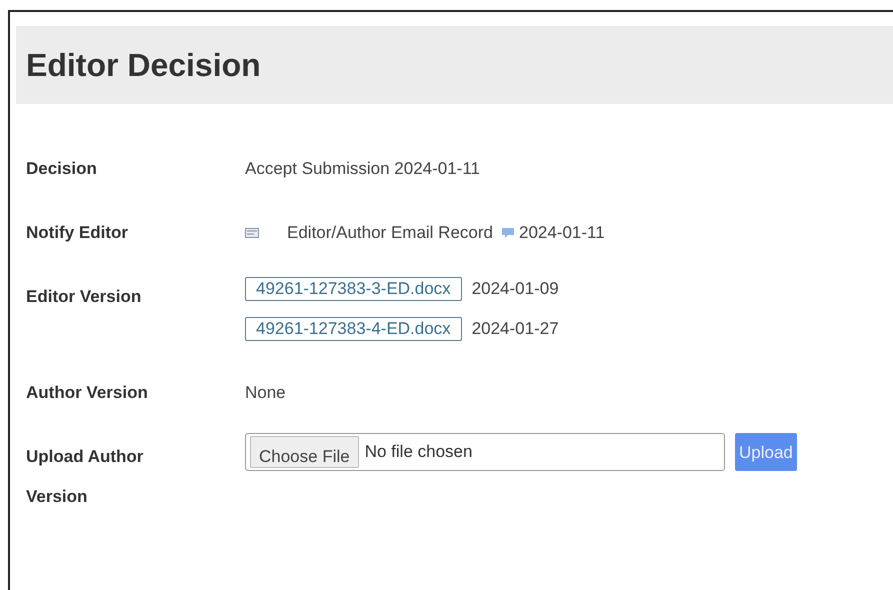 The height and width of the screenshot is (590, 893). What do you see at coordinates (143, 65) in the screenshot?
I see `page-heading: Editor Decision` at bounding box center [143, 65].